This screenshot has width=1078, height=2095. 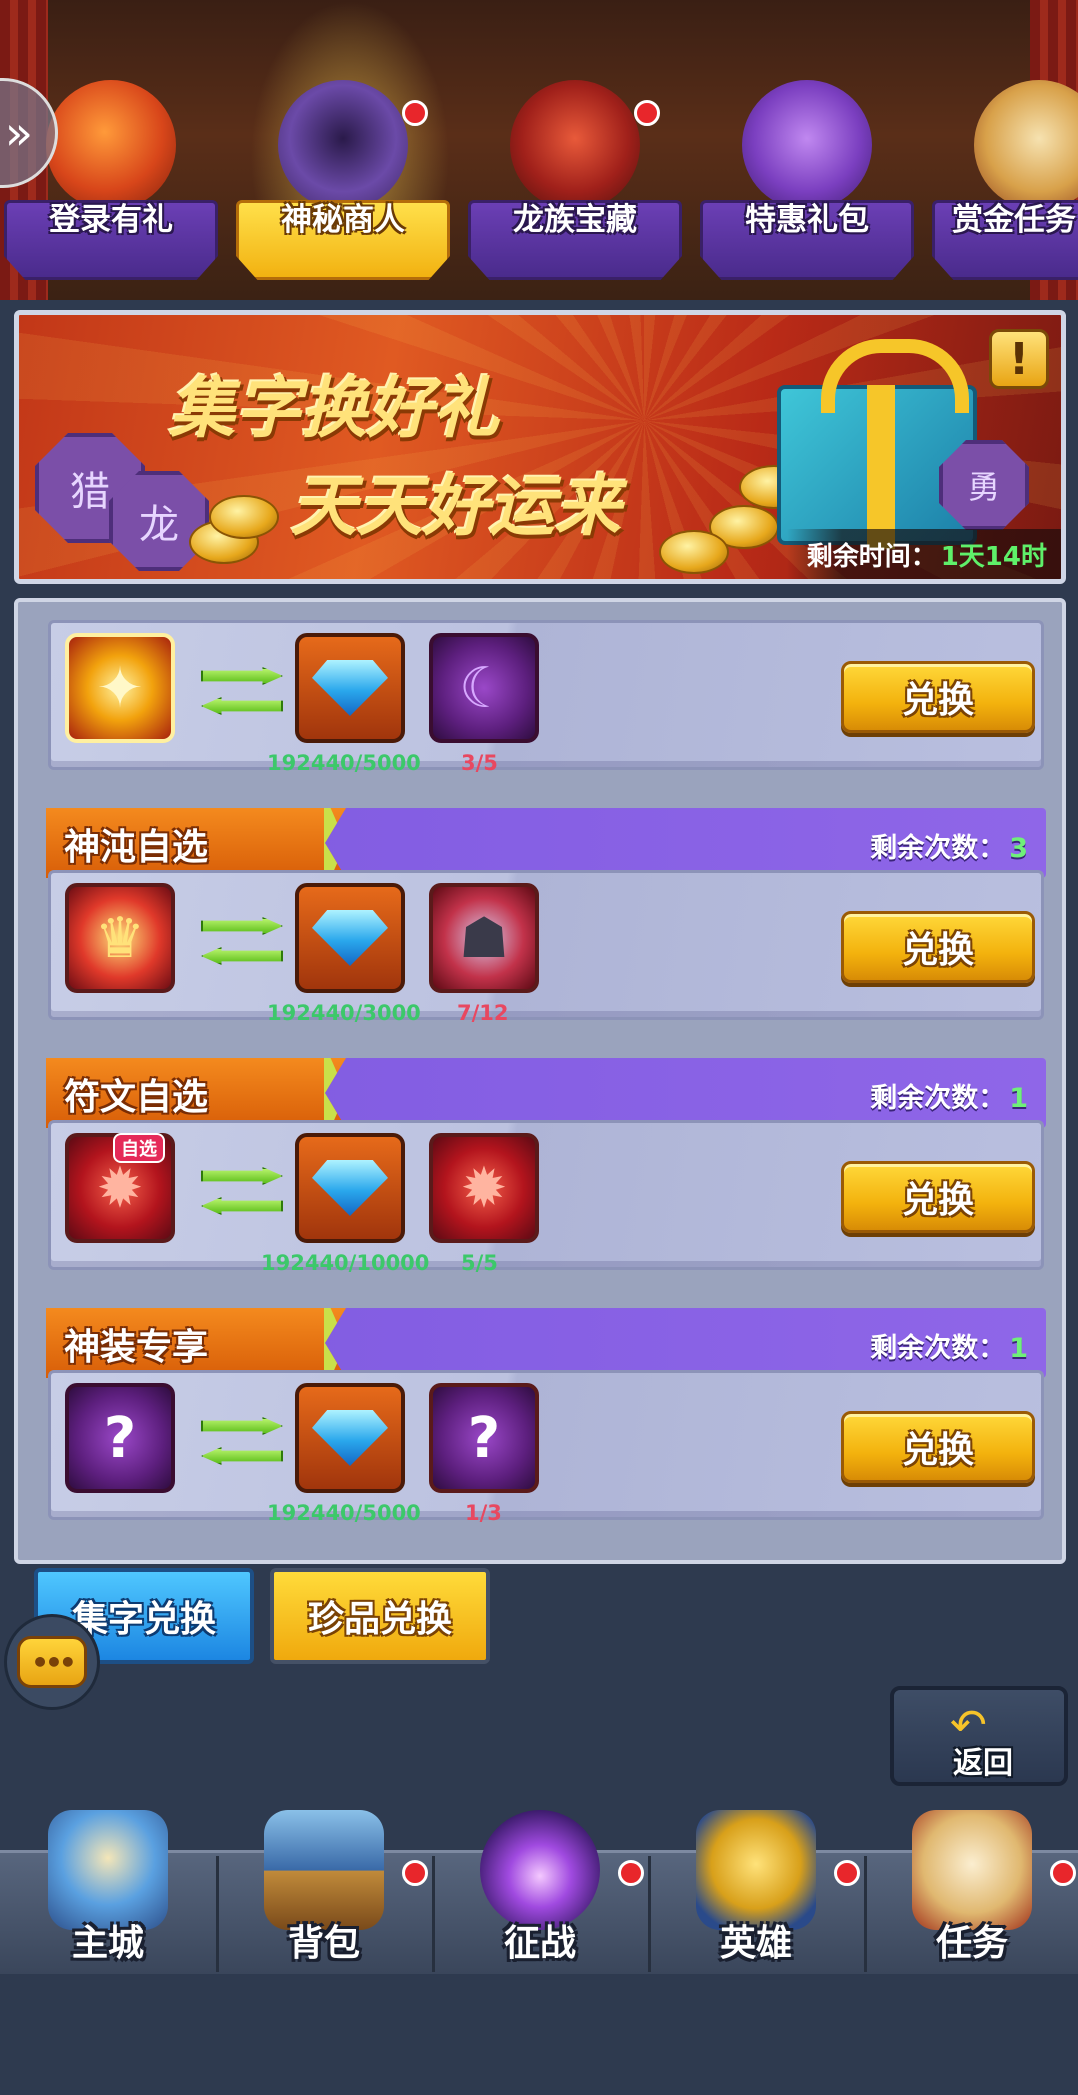 I want to click on gift-box-icon, so click(x=111, y=145).